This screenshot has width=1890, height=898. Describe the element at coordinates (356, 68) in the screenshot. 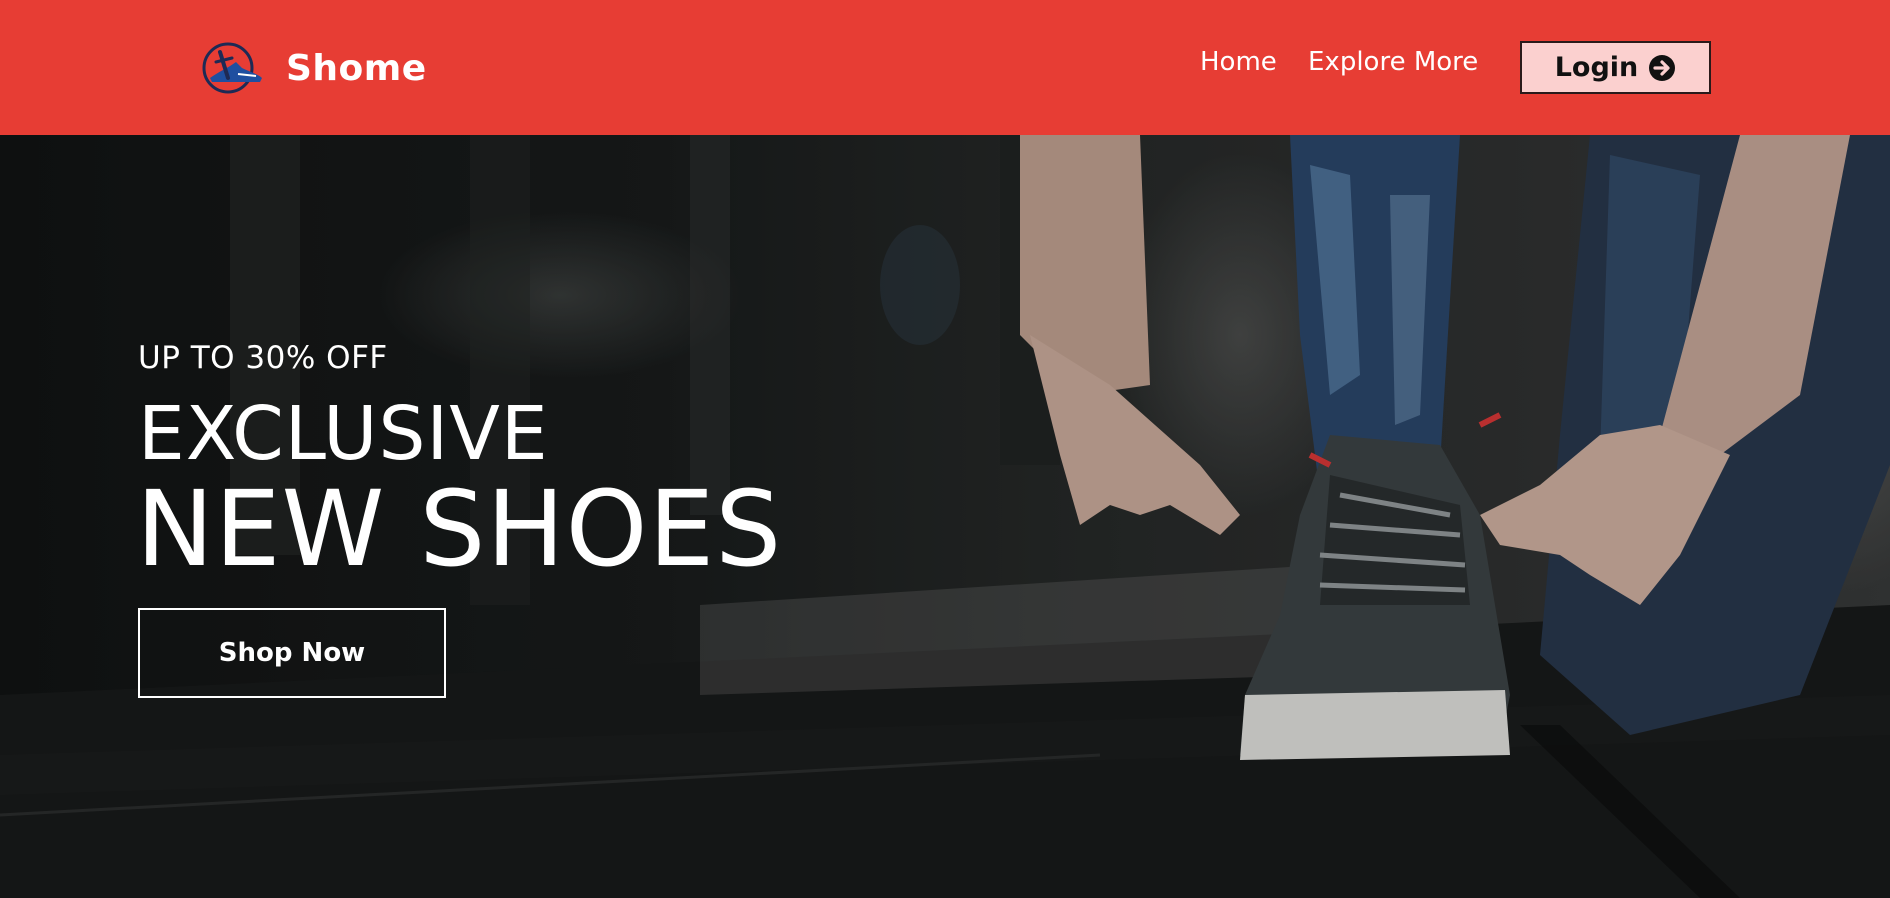

I see `brand-name: Shome` at that location.